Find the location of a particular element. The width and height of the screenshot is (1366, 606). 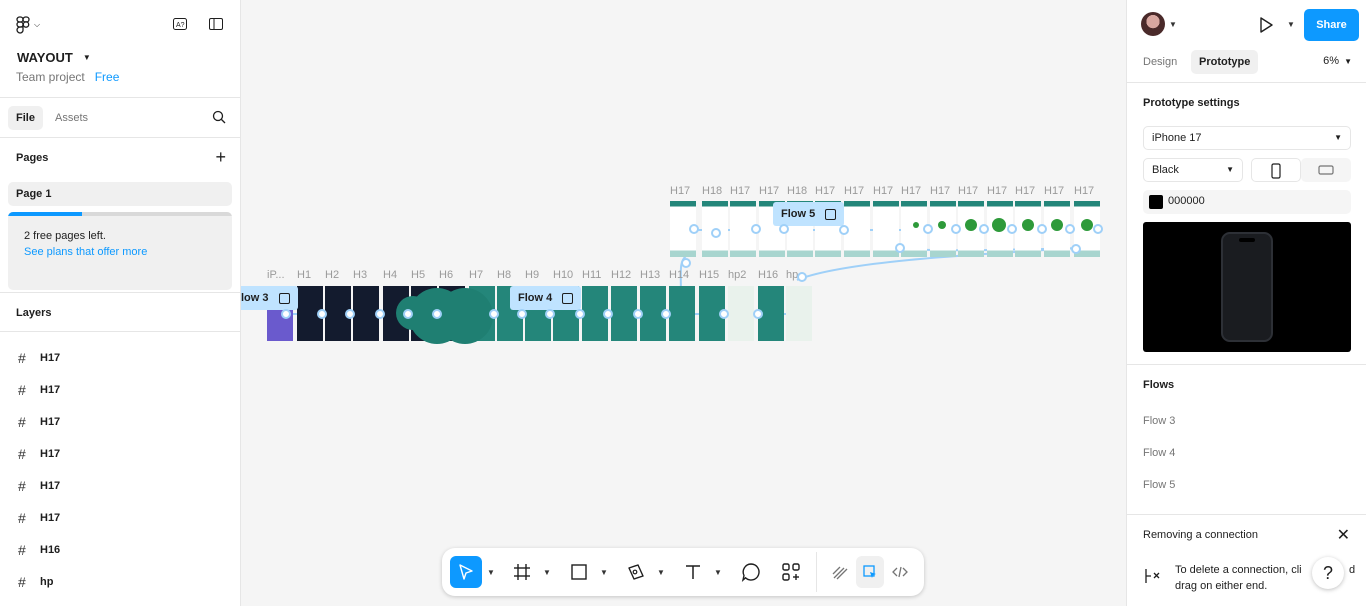

tab-design: Design is located at coordinates (1160, 62).